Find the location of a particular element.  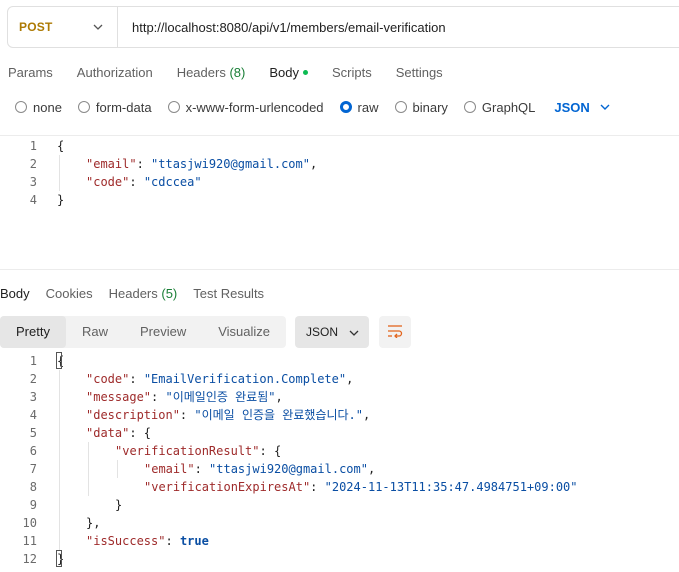

code-line: 4} is located at coordinates (339, 200).